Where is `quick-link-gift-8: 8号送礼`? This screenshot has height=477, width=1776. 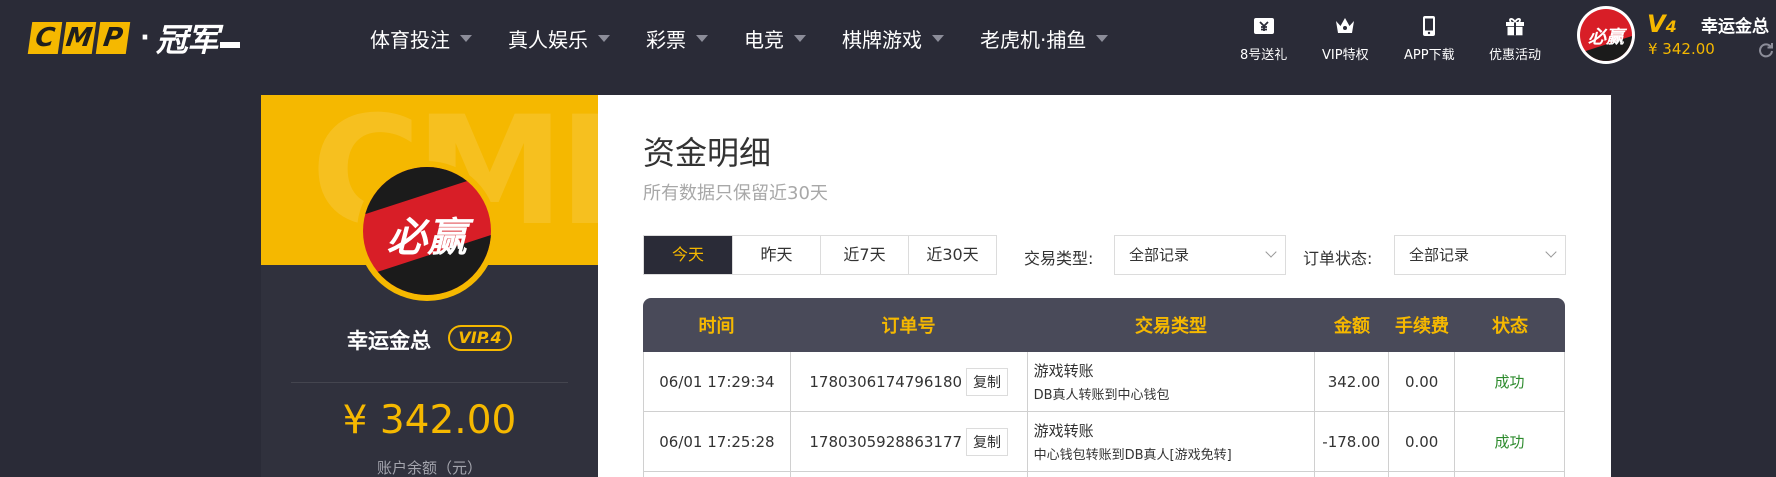 quick-link-gift-8: 8号送礼 is located at coordinates (1263, 38).